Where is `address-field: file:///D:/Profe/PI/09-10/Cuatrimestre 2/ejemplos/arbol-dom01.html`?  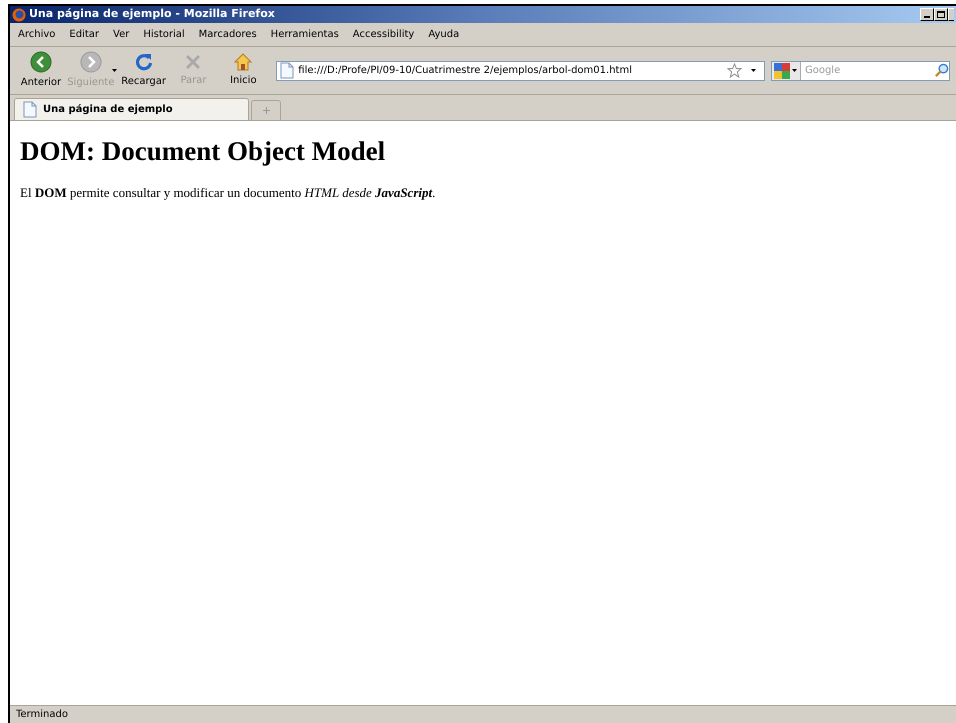
address-field: file:///D:/Profe/PI/09-10/Cuatrimestre 2/ejemplos/arbol-dom01.html is located at coordinates (520, 70).